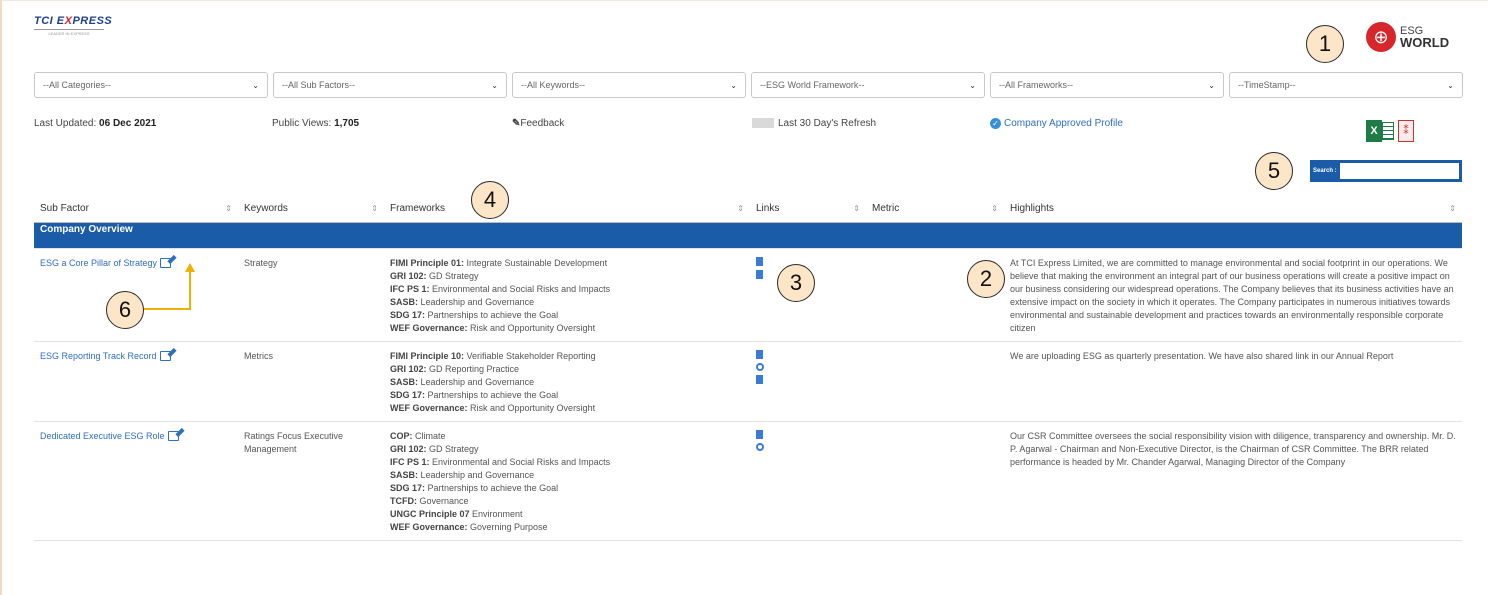  Describe the element at coordinates (49, 21) in the screenshot. I see `brand-name-part: TCI E` at that location.